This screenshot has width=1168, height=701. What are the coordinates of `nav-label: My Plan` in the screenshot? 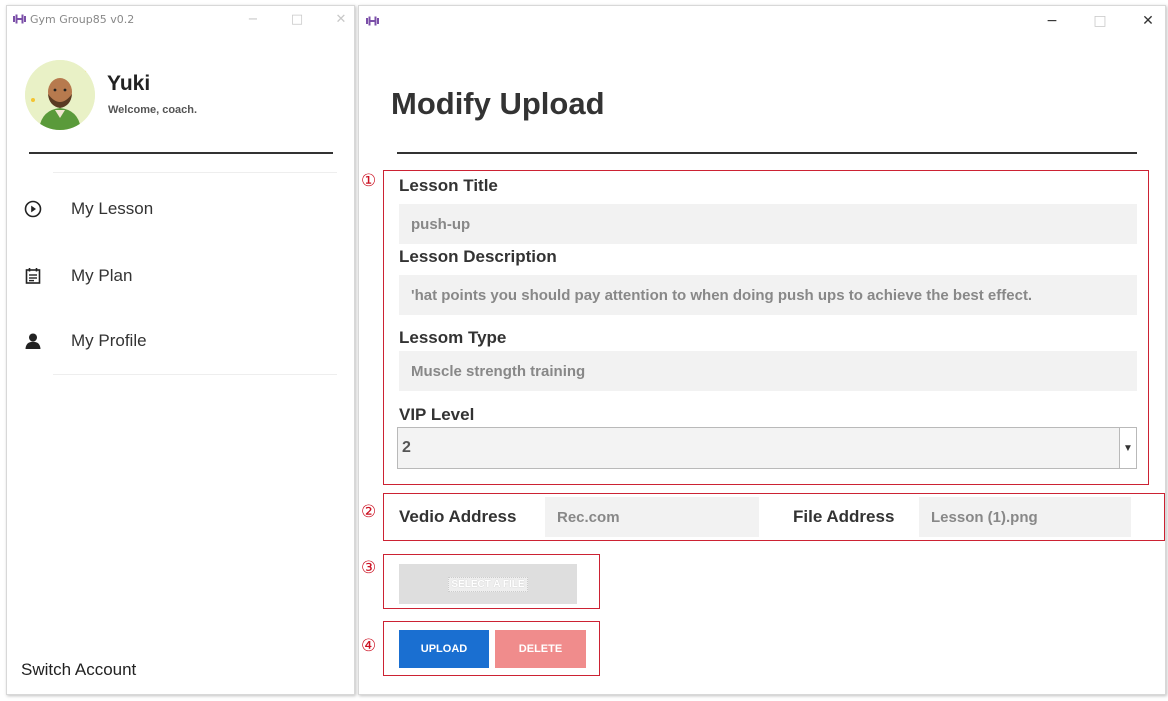 It's located at (102, 275).